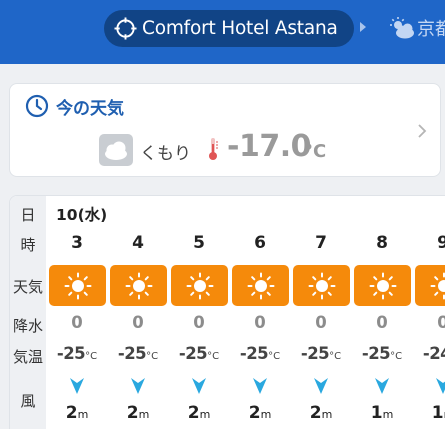 The width and height of the screenshot is (445, 429). I want to click on chevron-right-icon, so click(422, 131).